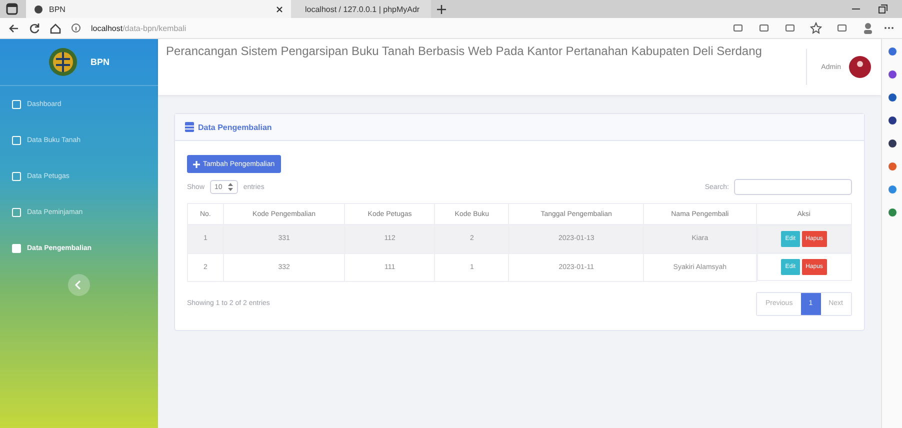 The width and height of the screenshot is (902, 428). I want to click on brand-name: BPN, so click(100, 62).